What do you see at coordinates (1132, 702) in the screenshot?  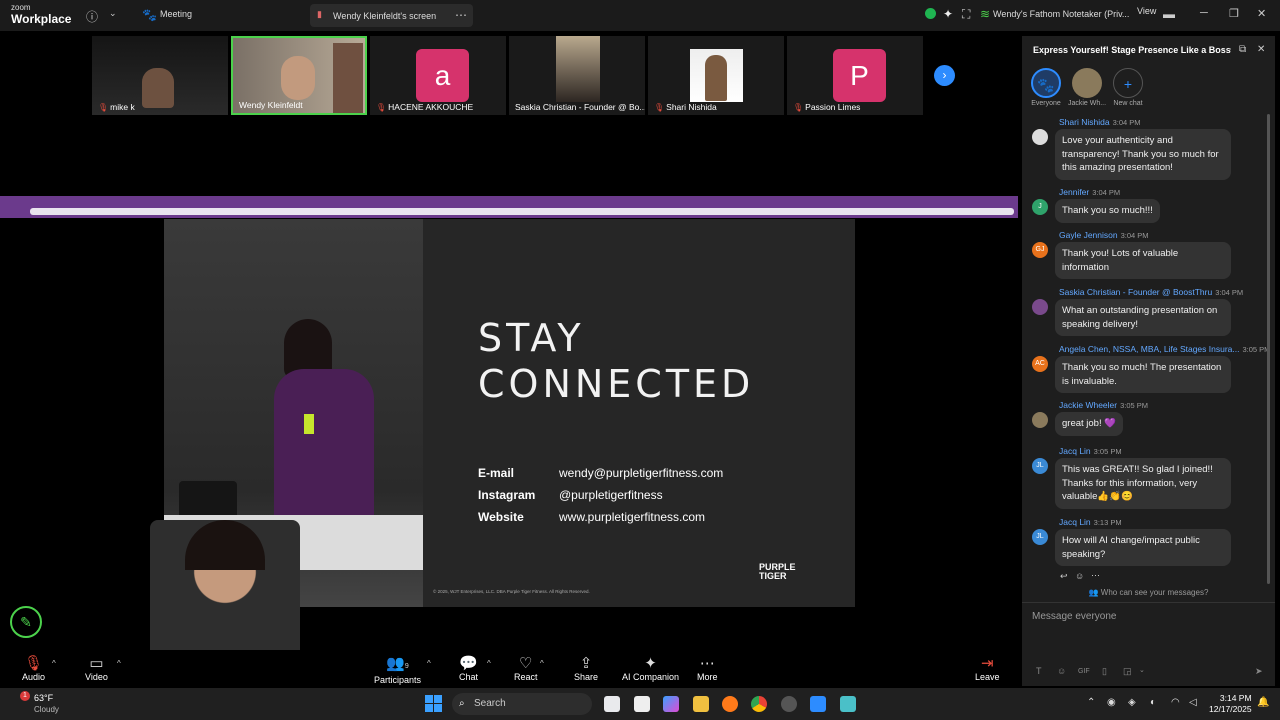 I see `tray-app-icon: ◈` at bounding box center [1132, 702].